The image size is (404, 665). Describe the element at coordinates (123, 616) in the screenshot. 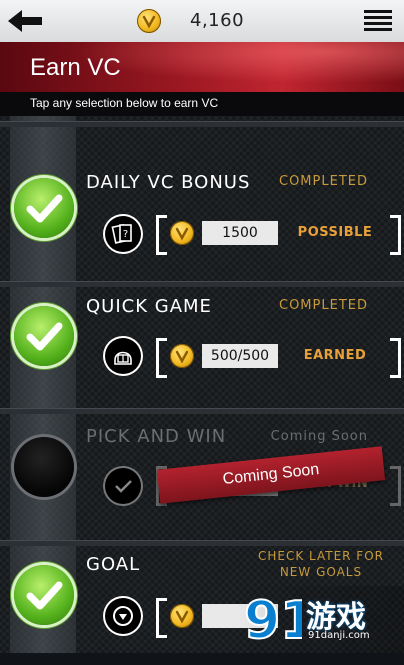

I see `target-icon` at that location.